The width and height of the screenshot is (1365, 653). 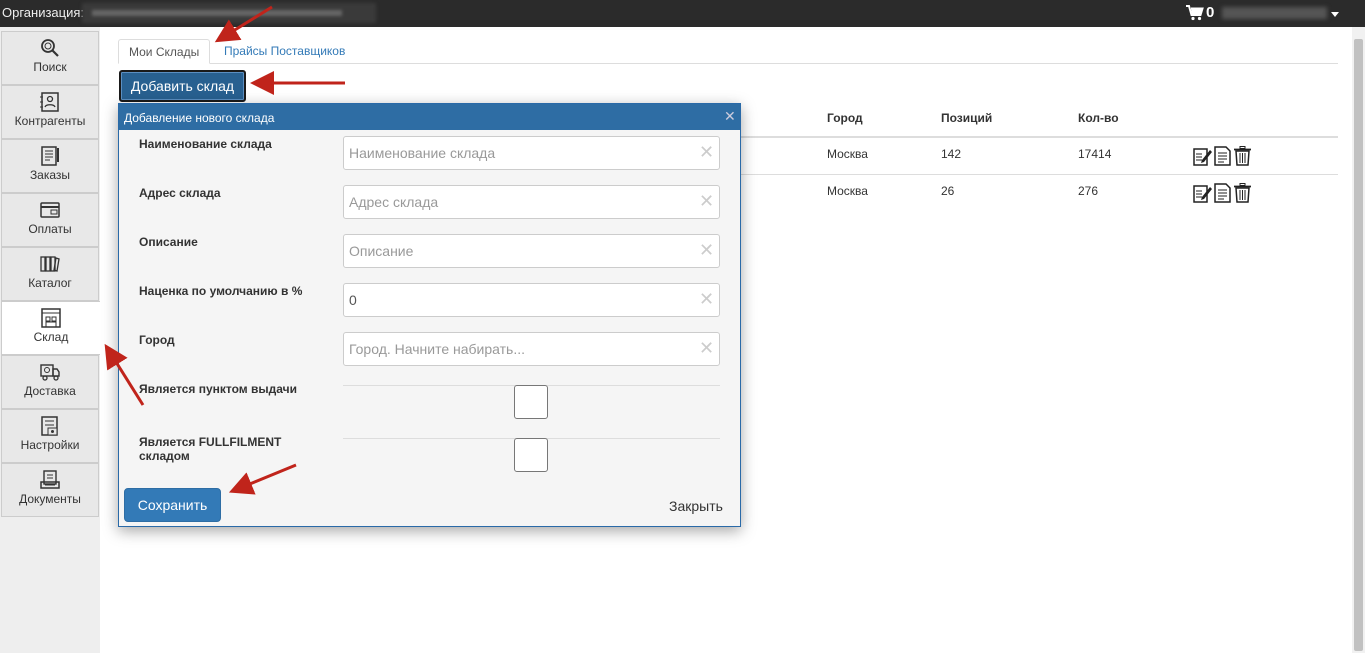 I want to click on sidebar-item-label: Настройки, so click(x=50, y=445).